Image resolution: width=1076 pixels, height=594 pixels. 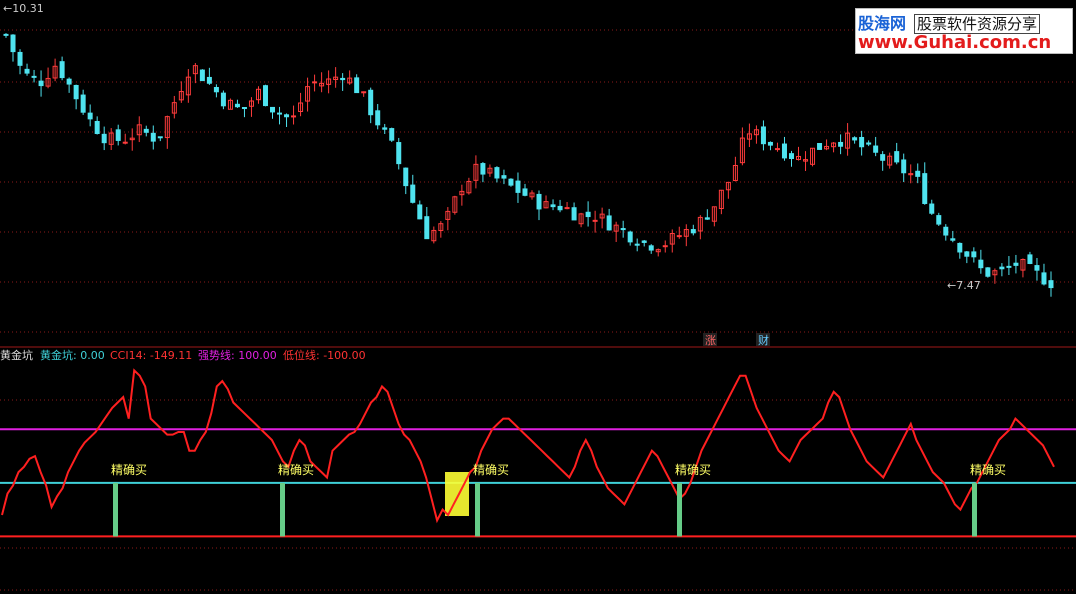 I want to click on watermark-tagline: 股票软件资源分享, so click(x=977, y=24).